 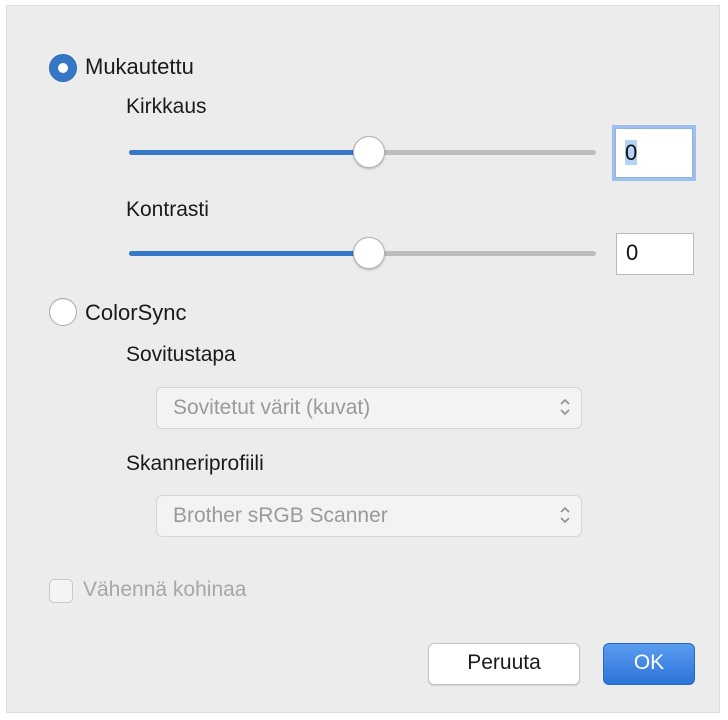 I want to click on contrast-field: 0, so click(x=655, y=254).